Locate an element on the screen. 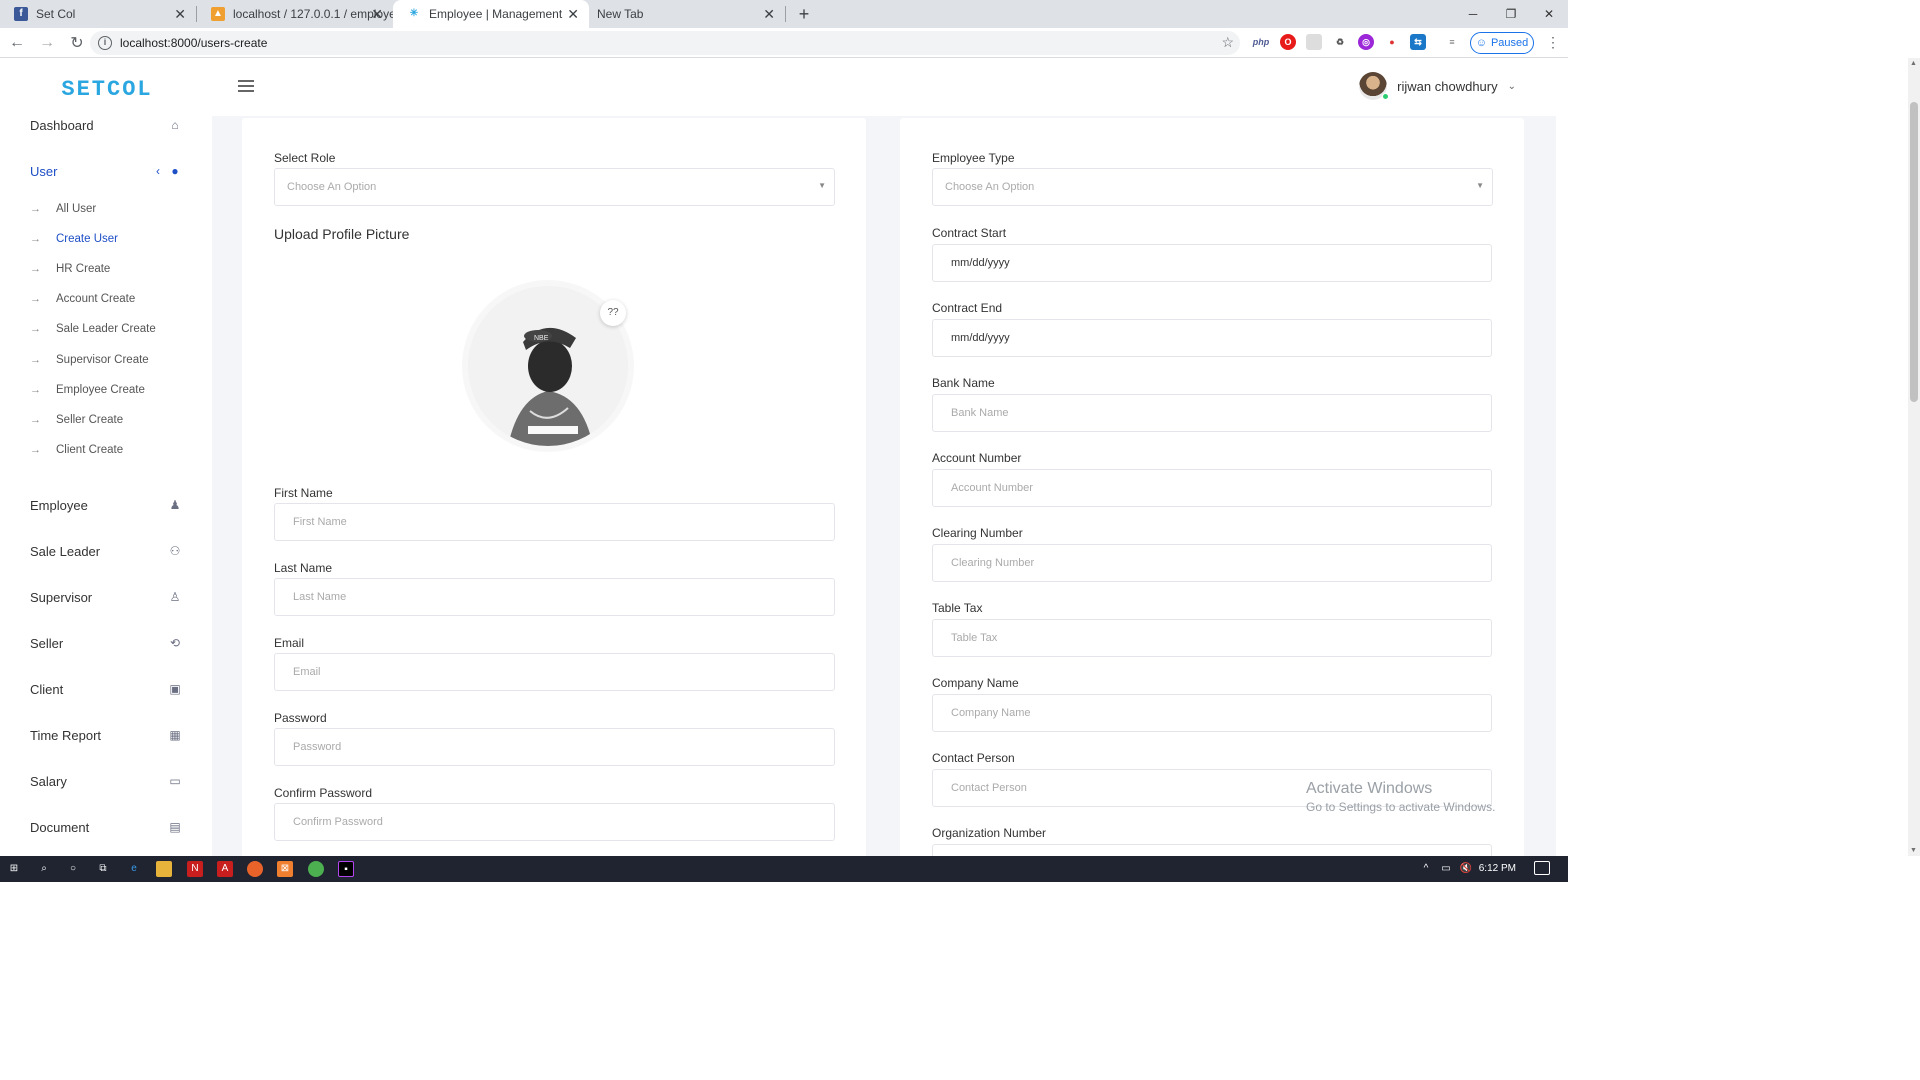 Image resolution: width=1920 pixels, height=1080 pixels. sidebar-subitem-account-create: → Account Create is located at coordinates (106, 299).